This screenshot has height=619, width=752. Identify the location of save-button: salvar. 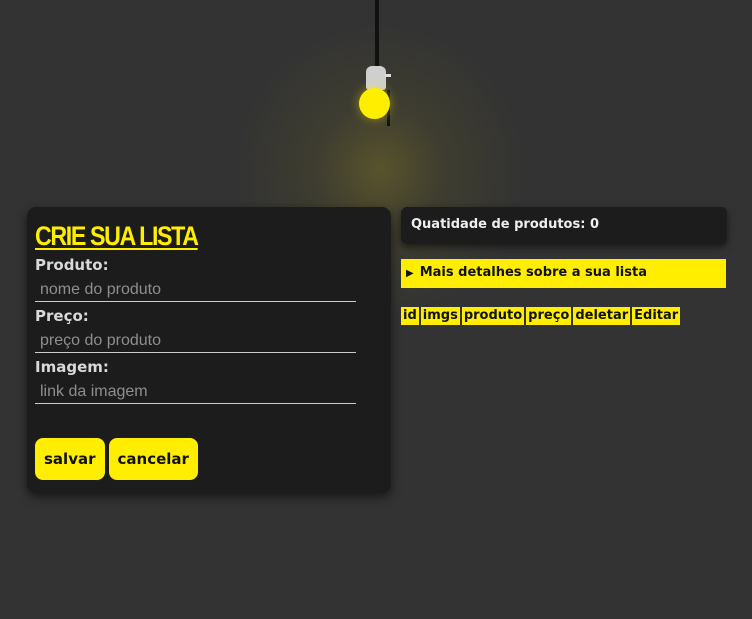
(70, 459).